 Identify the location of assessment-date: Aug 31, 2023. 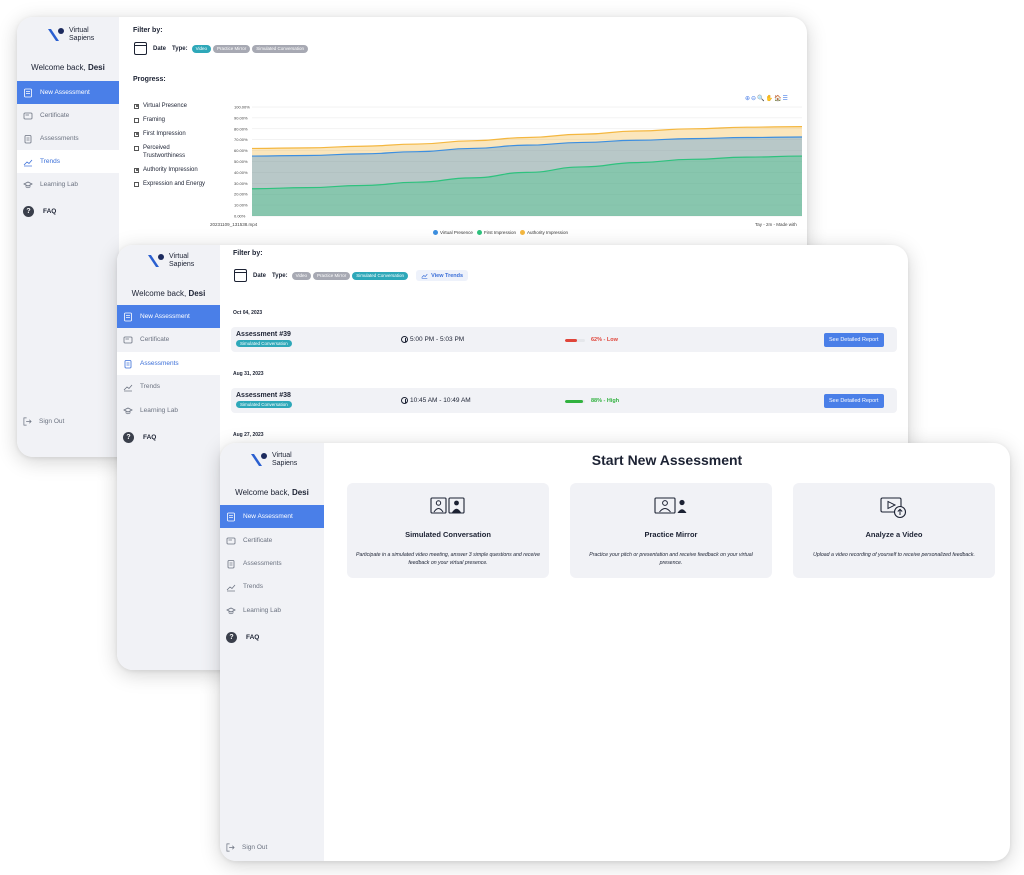
(248, 374).